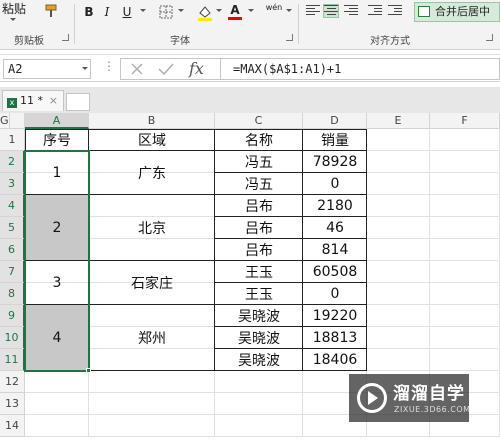 The width and height of the screenshot is (500, 443). I want to click on row-header-3: 3, so click(12, 184).